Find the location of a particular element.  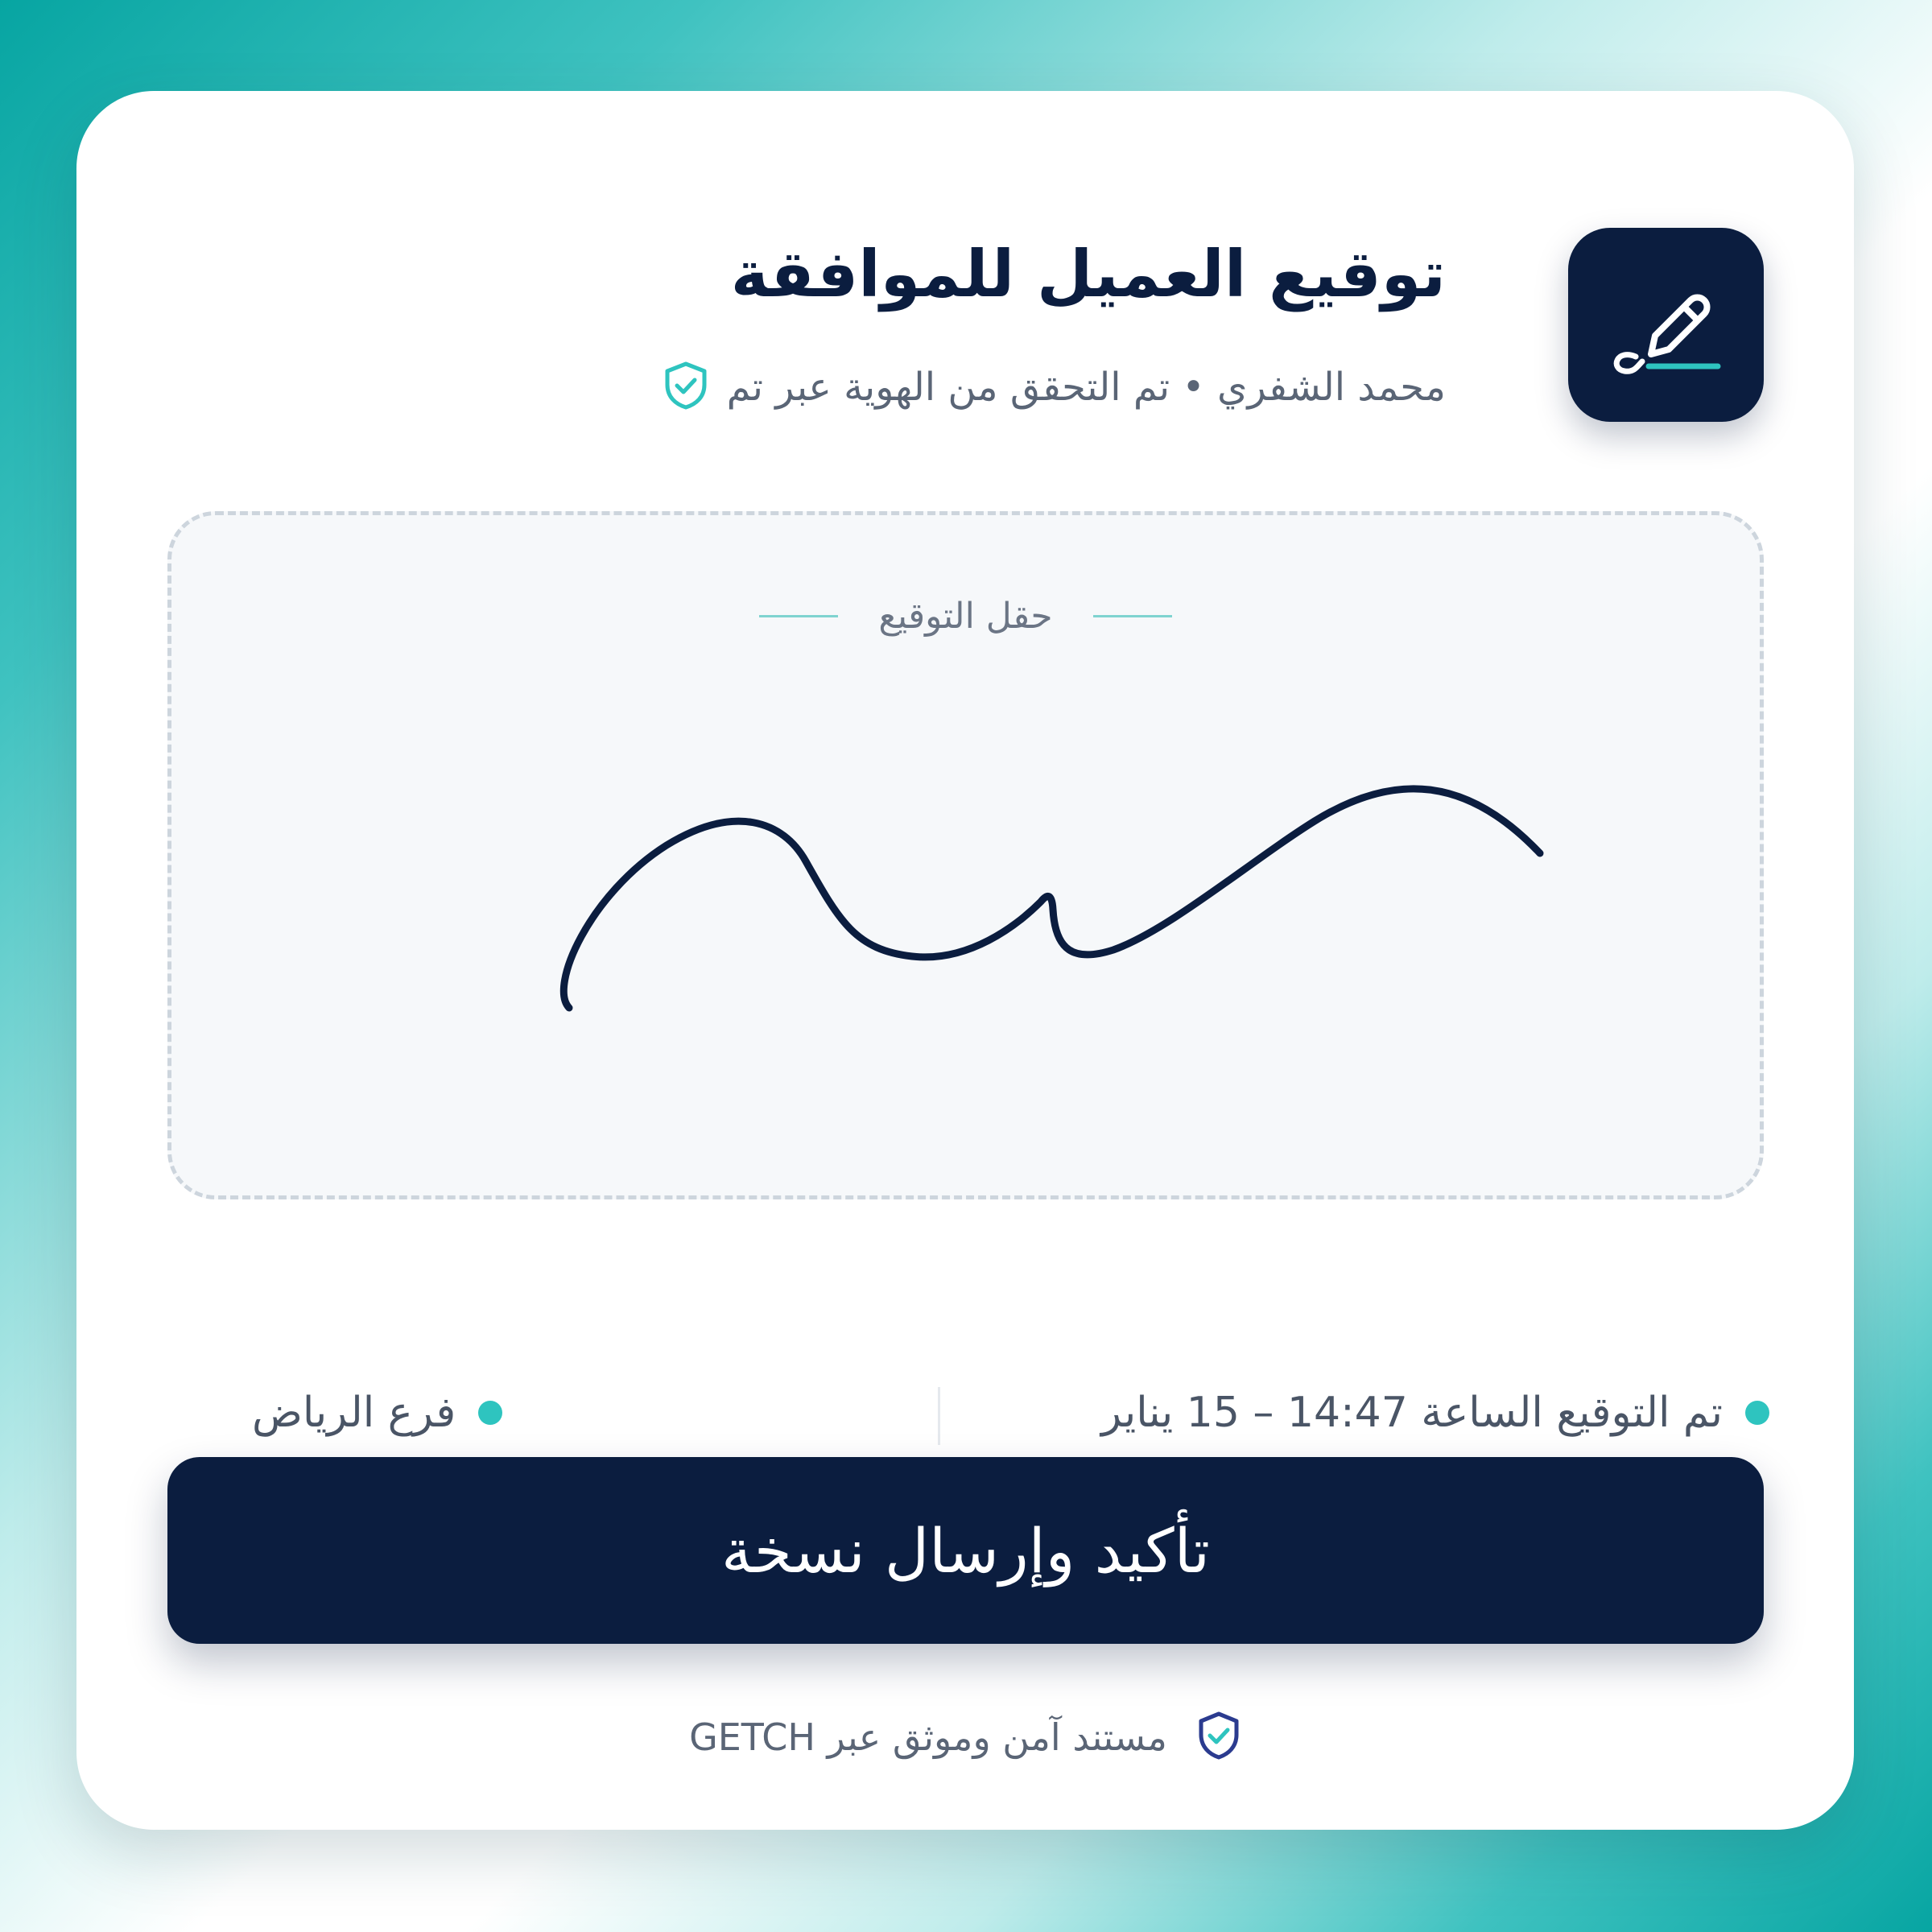

subtitle-text: محمد الشفري • تم التحقق من الهوية عبر تم is located at coordinates (1086, 387).